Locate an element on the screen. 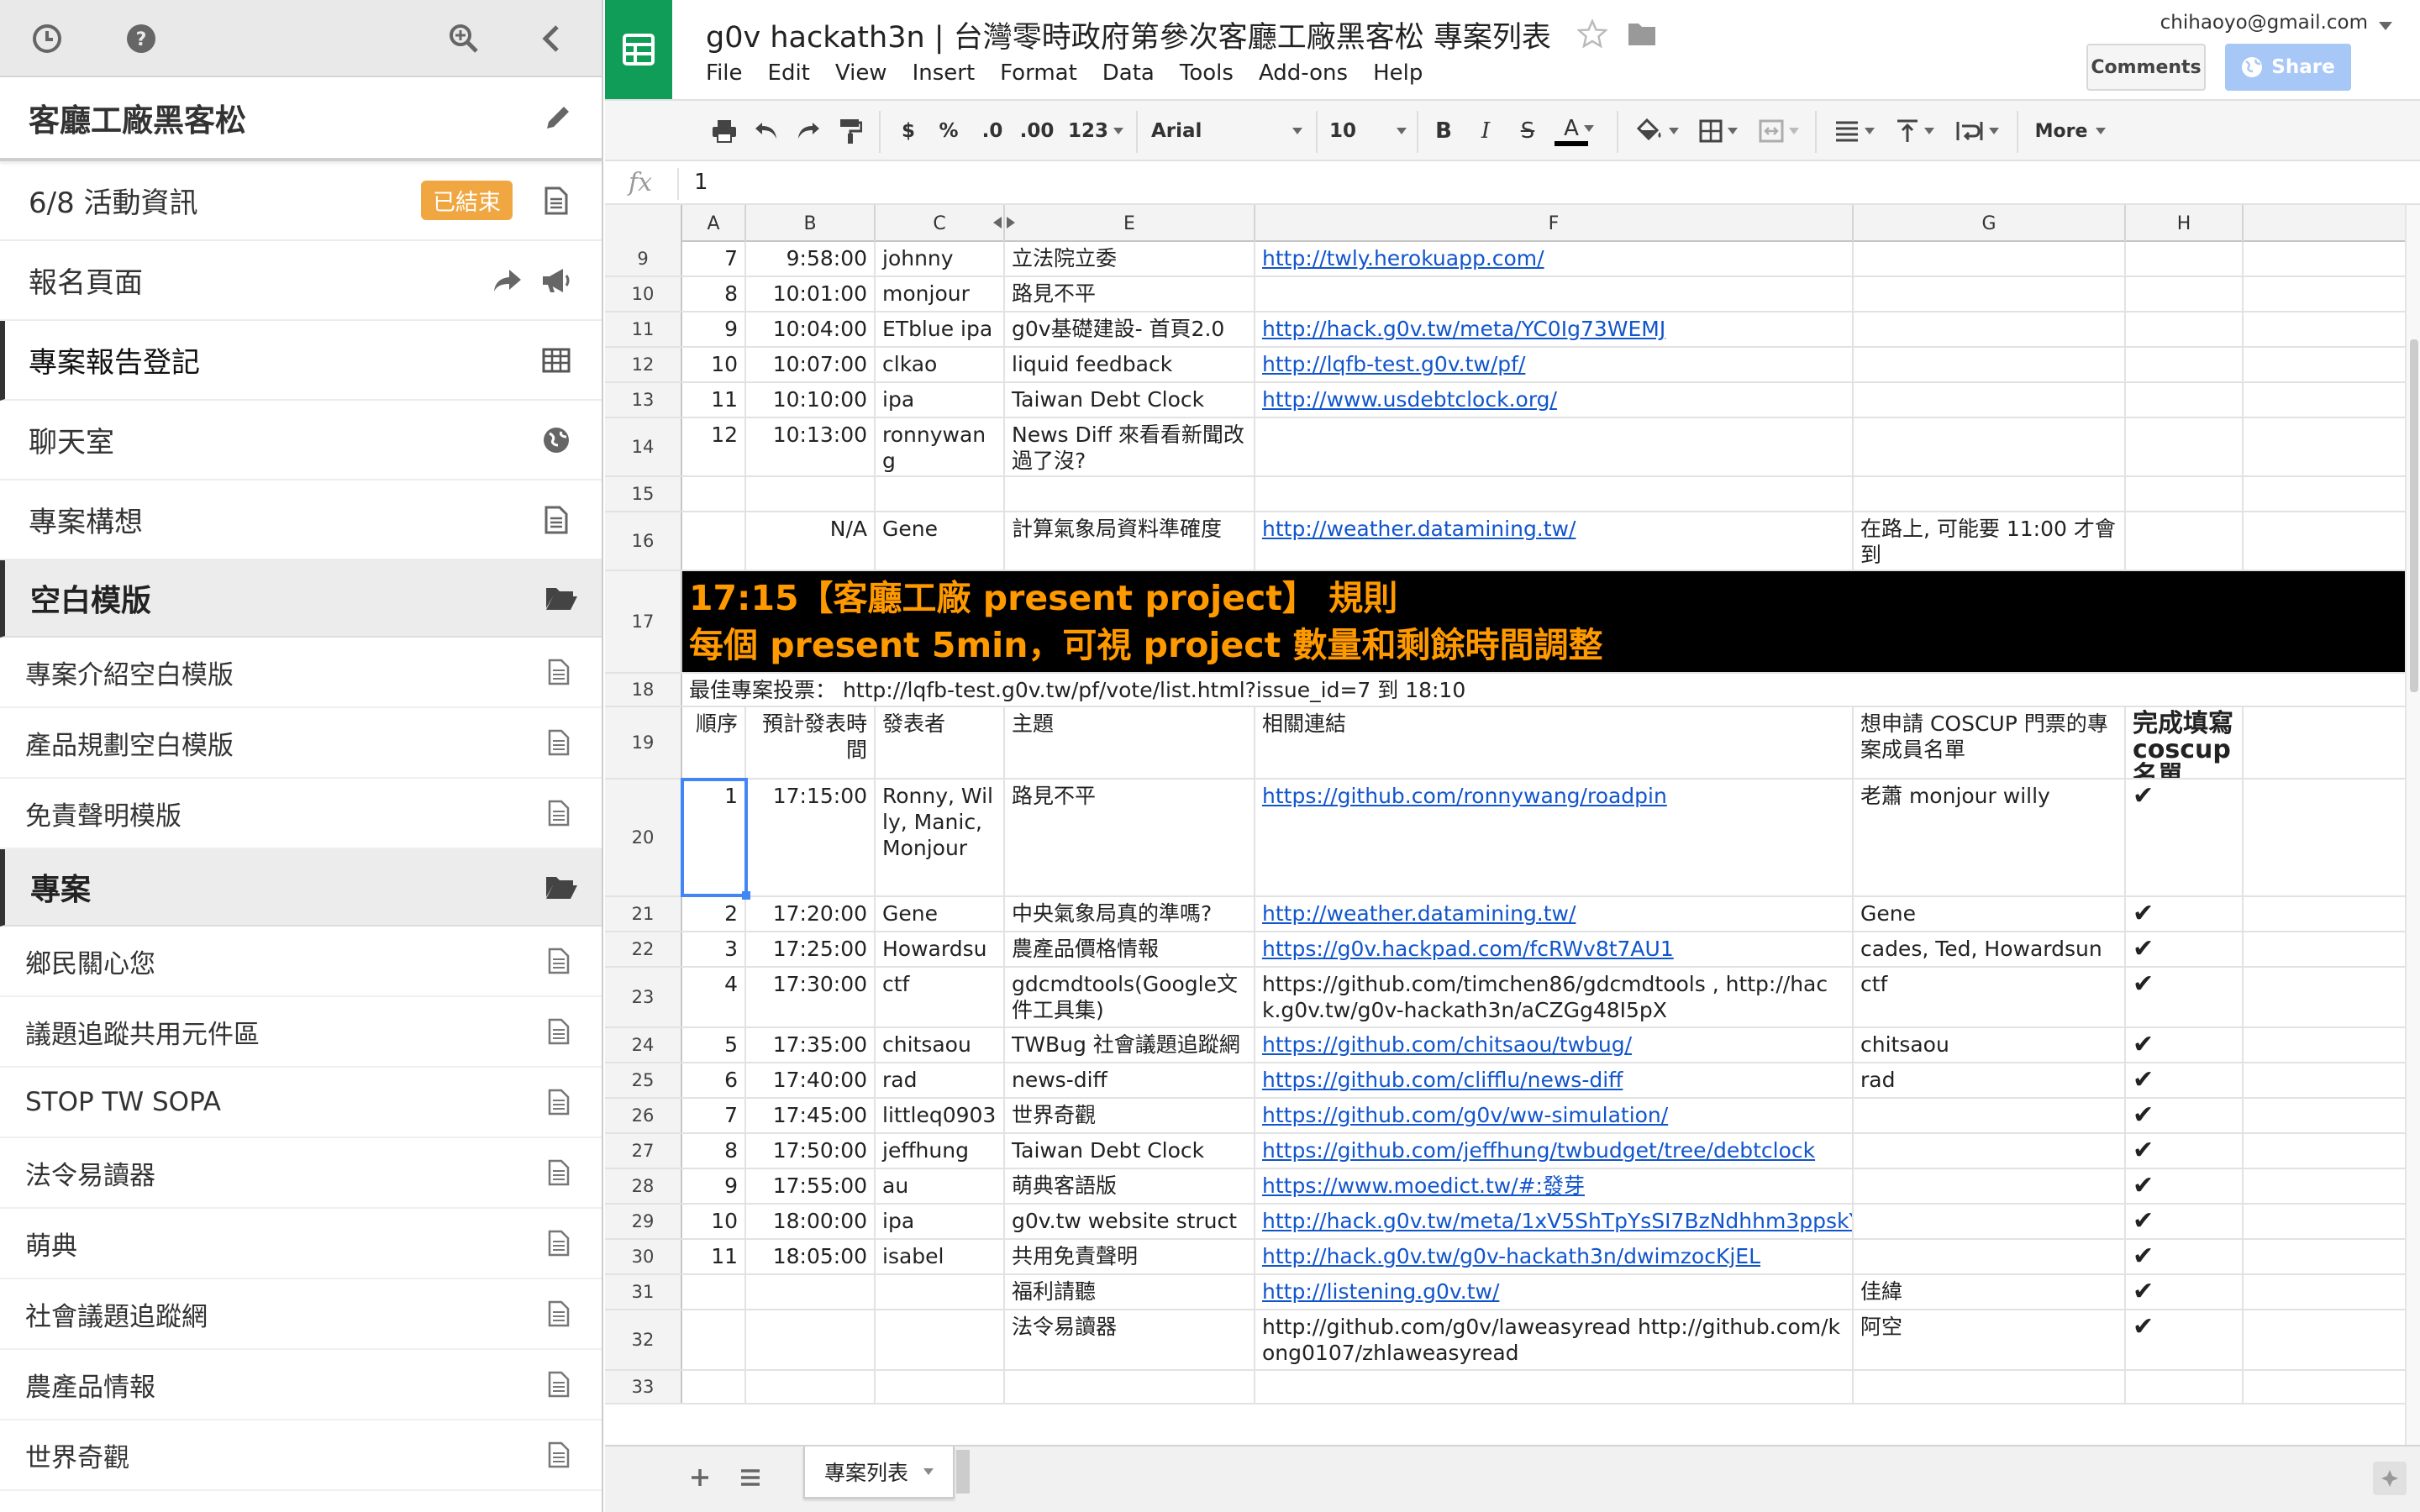 The height and width of the screenshot is (1512, 2420). menu-item: Add-ons is located at coordinates (1303, 73).